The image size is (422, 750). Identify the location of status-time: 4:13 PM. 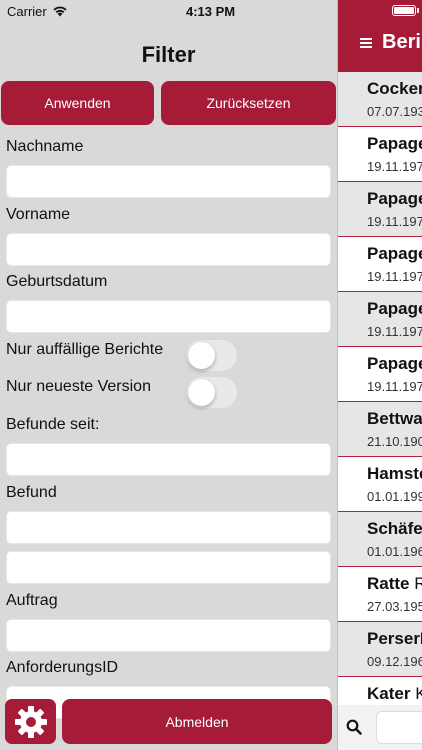
(211, 11).